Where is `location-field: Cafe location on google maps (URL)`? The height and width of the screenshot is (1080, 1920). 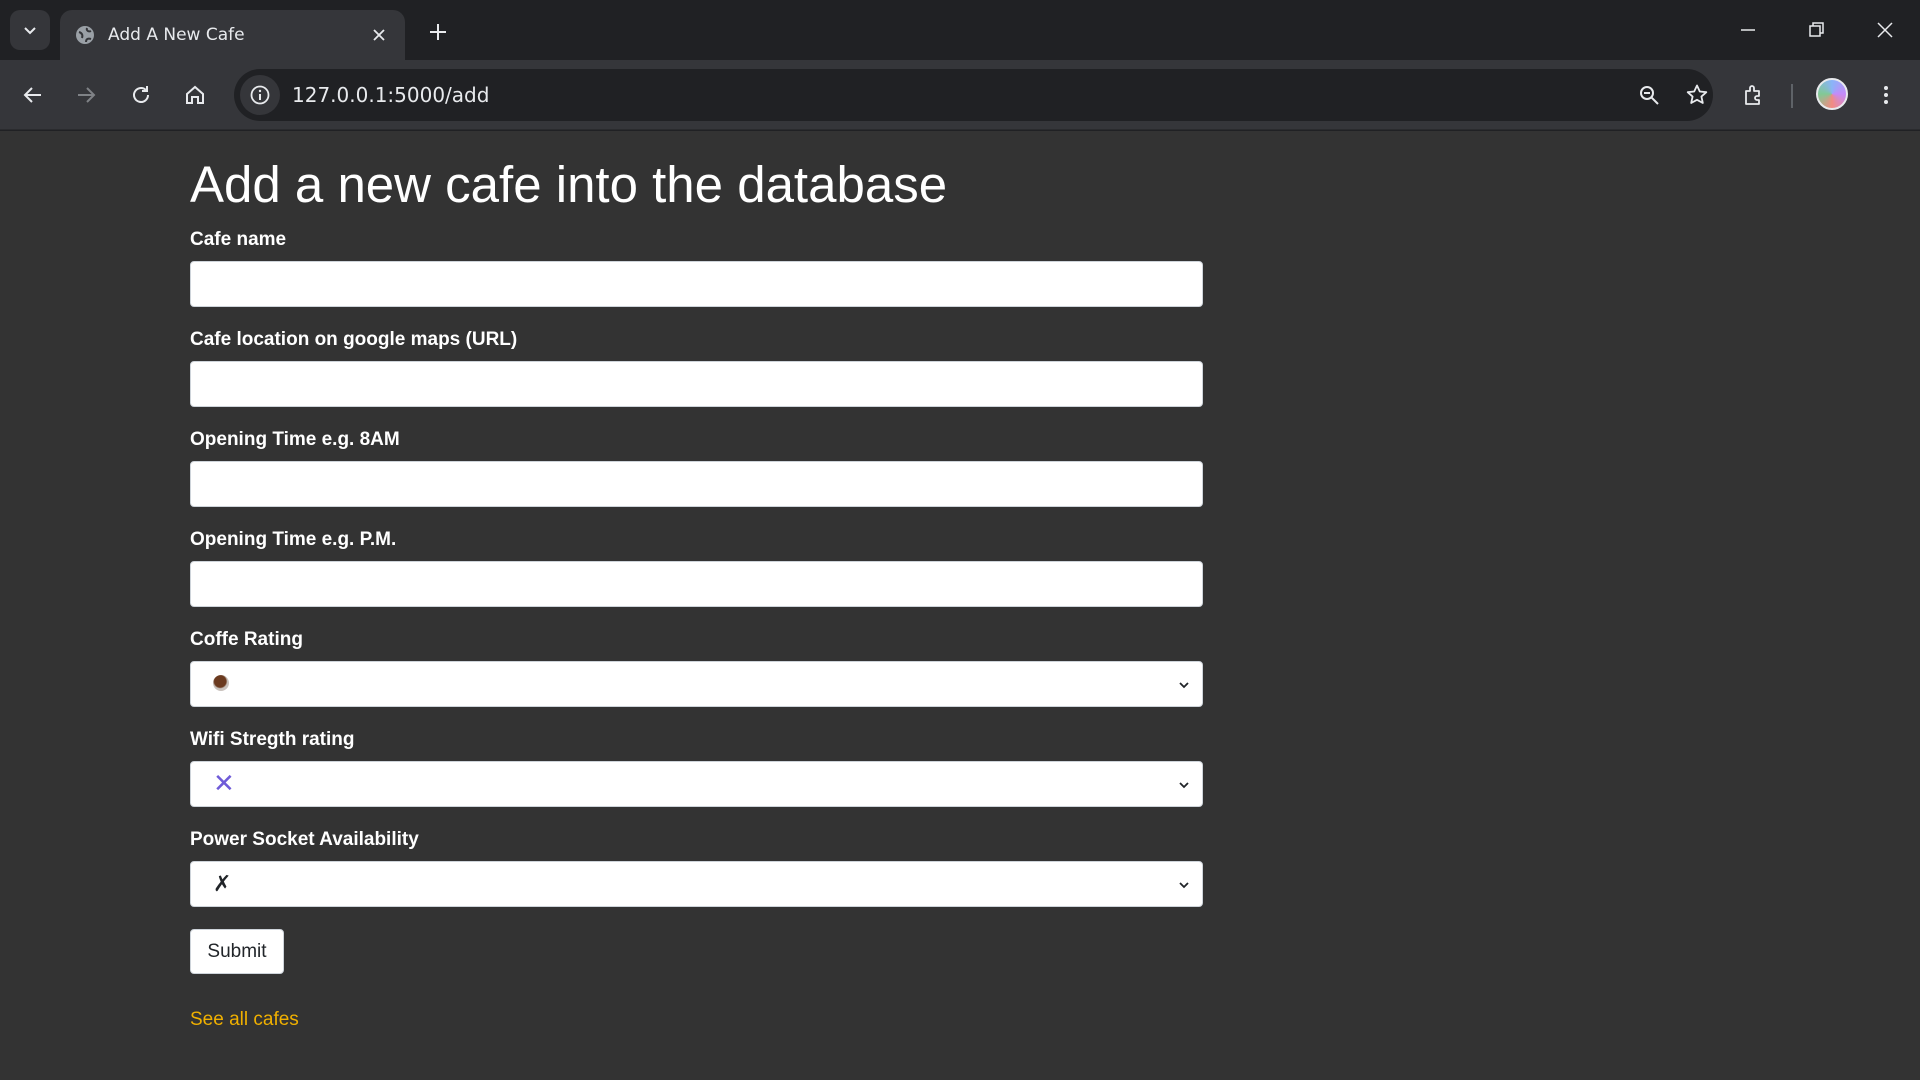
location-field: Cafe location on google maps (URL) is located at coordinates (696, 368).